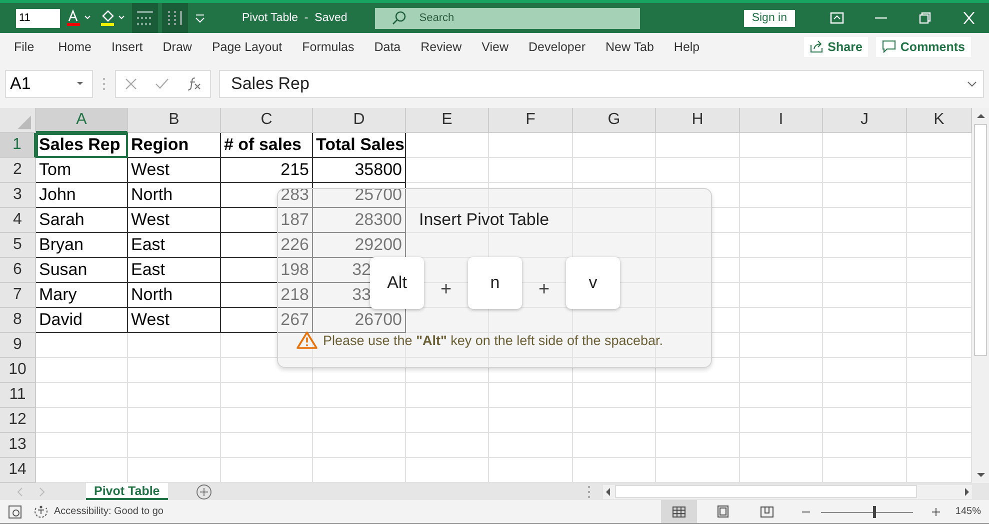 This screenshot has width=989, height=524. I want to click on formula-field: Sales Rep, so click(601, 84).